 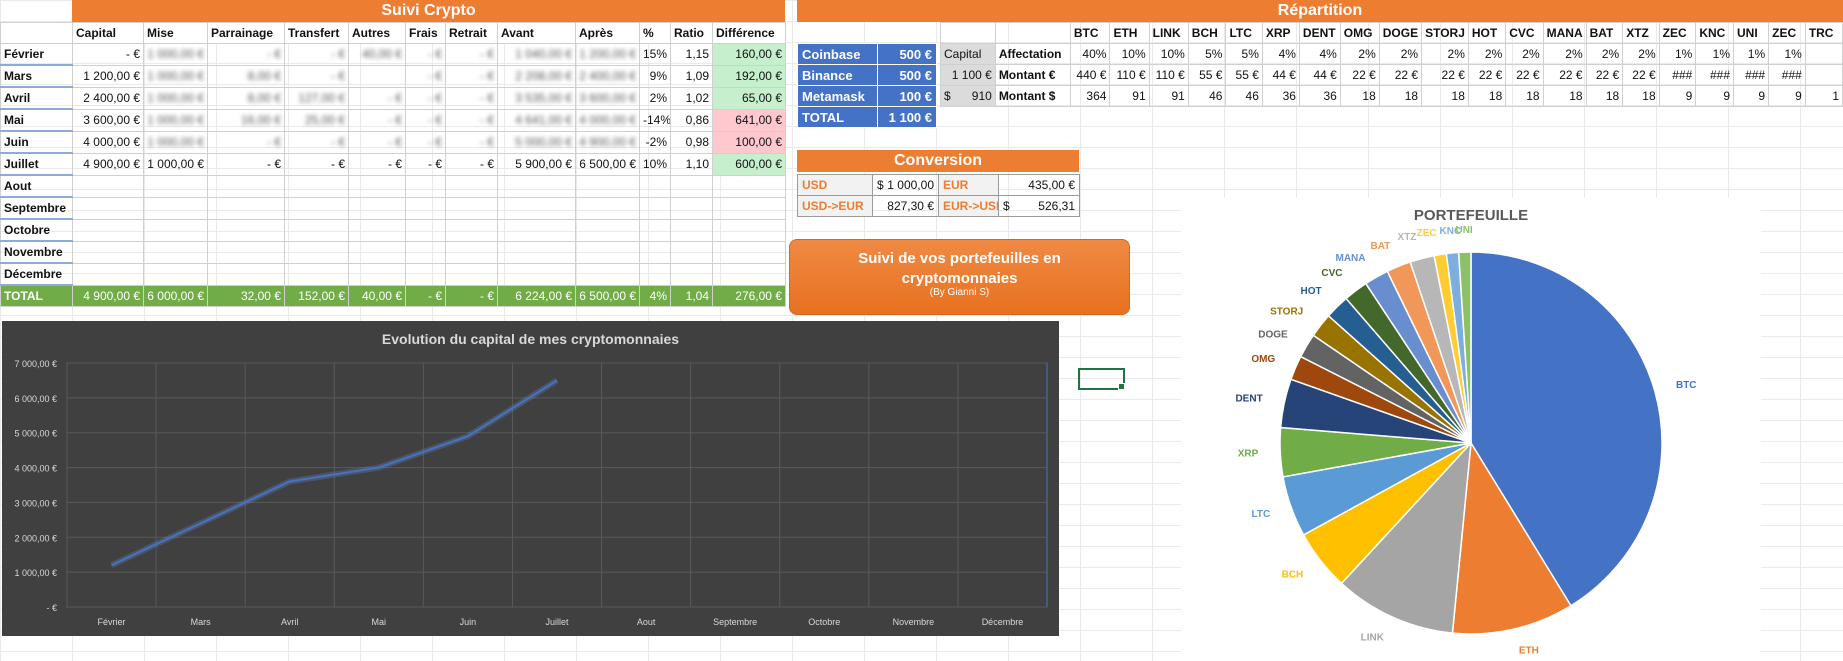 What do you see at coordinates (536, 98) in the screenshot?
I see `cell-avant: 3 535,00 €` at bounding box center [536, 98].